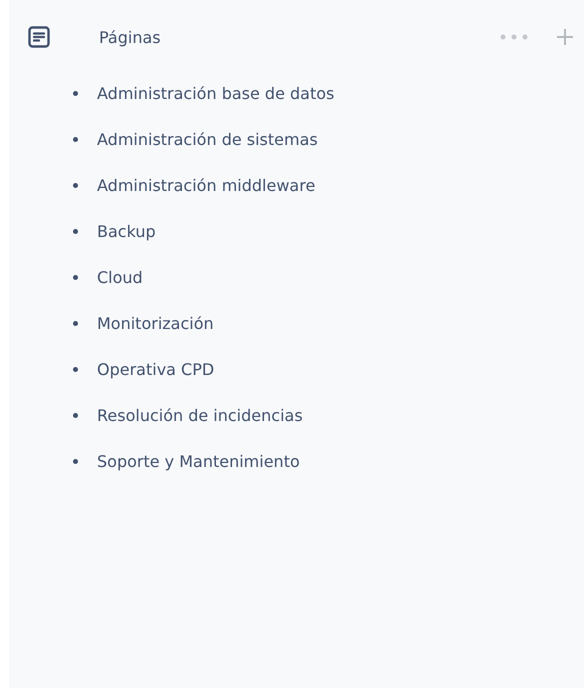 The width and height of the screenshot is (584, 688). Describe the element at coordinates (39, 37) in the screenshot. I see `document-icon` at that location.